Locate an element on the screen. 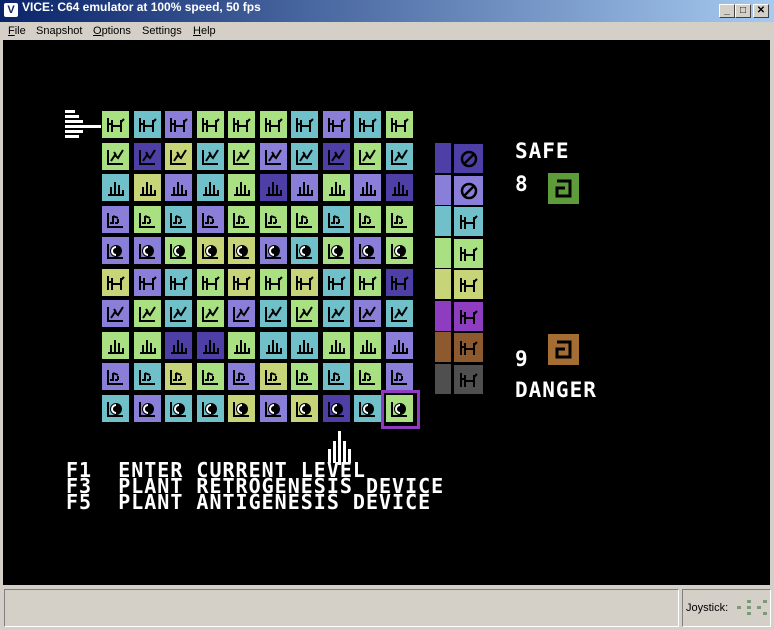 Image resolution: width=774 pixels, height=630 pixels. menu-settings: Settings is located at coordinates (162, 31).